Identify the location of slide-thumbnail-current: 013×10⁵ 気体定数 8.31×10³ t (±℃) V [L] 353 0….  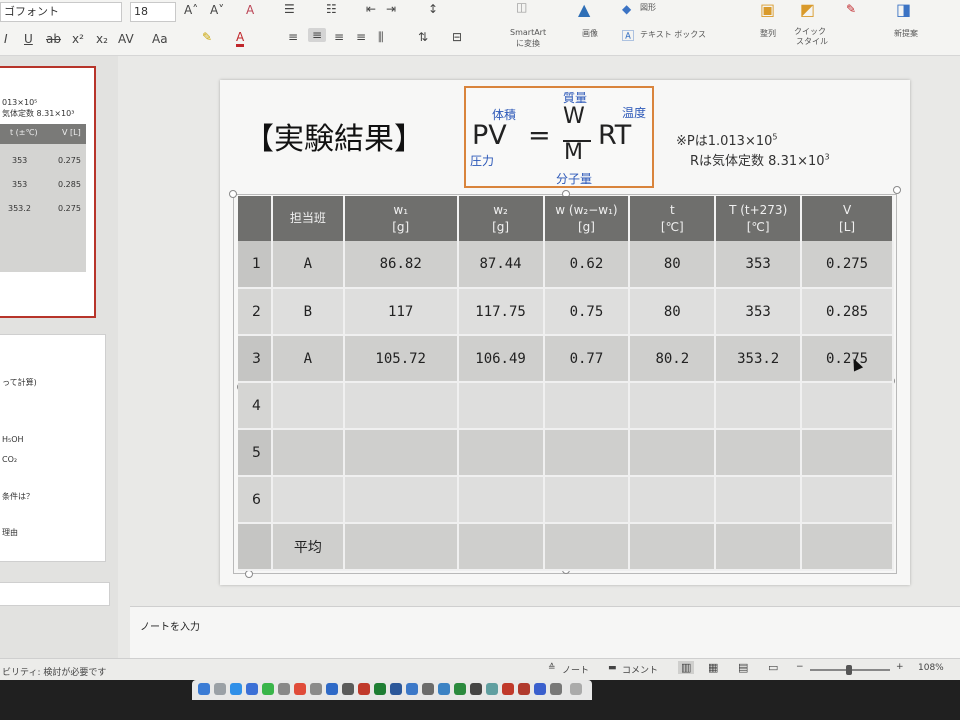
(48, 192).